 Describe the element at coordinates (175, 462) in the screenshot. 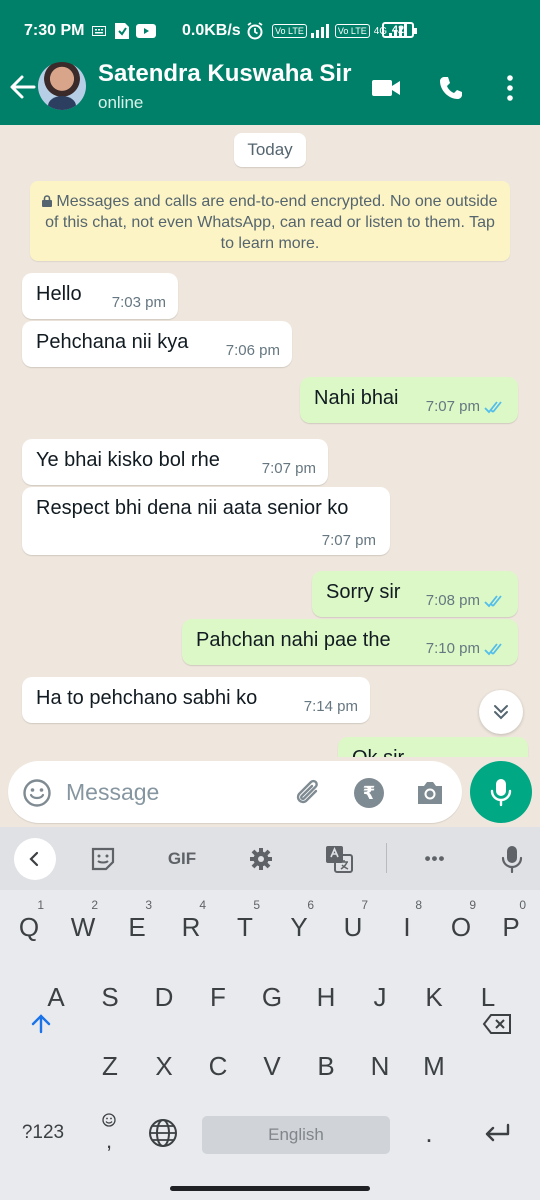

I see `message-bubble-incoming: Ye bhai kisko bol rhe 7:07 pm` at that location.